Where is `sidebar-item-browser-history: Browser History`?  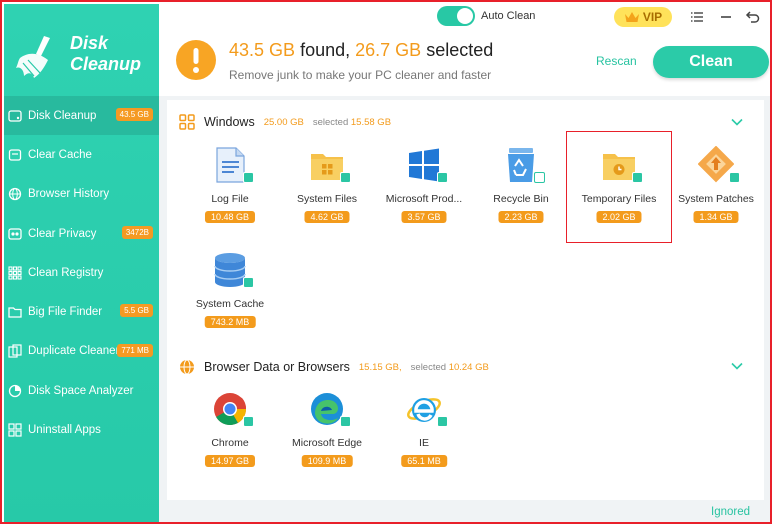 sidebar-item-browser-history: Browser History is located at coordinates (81, 194).